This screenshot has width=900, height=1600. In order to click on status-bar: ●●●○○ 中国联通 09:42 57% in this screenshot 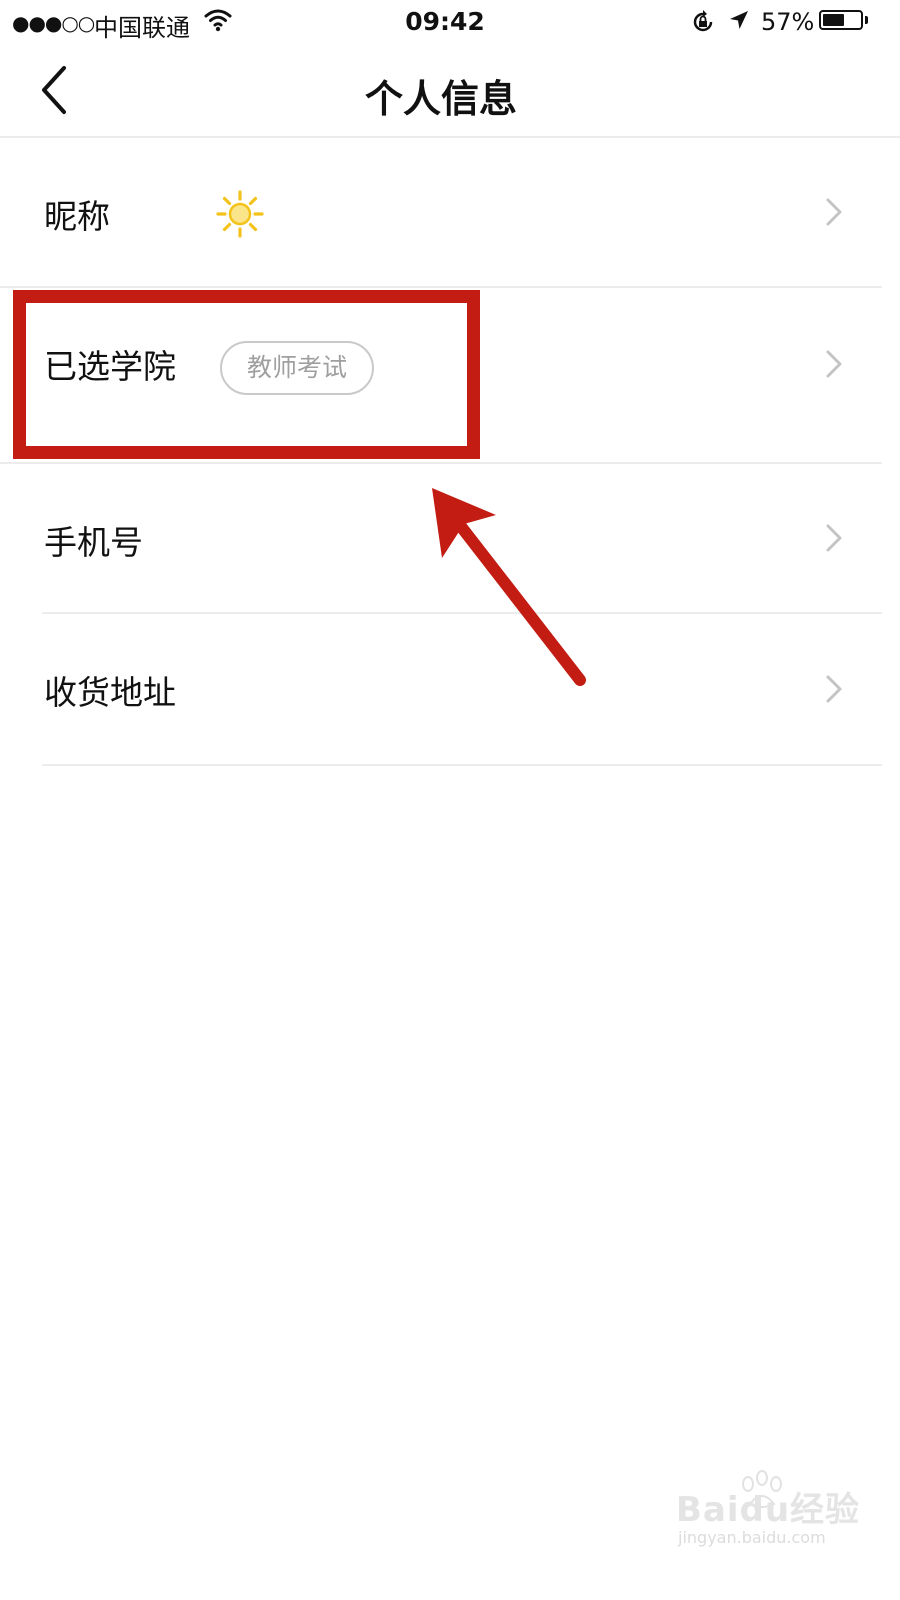, I will do `click(450, 23)`.